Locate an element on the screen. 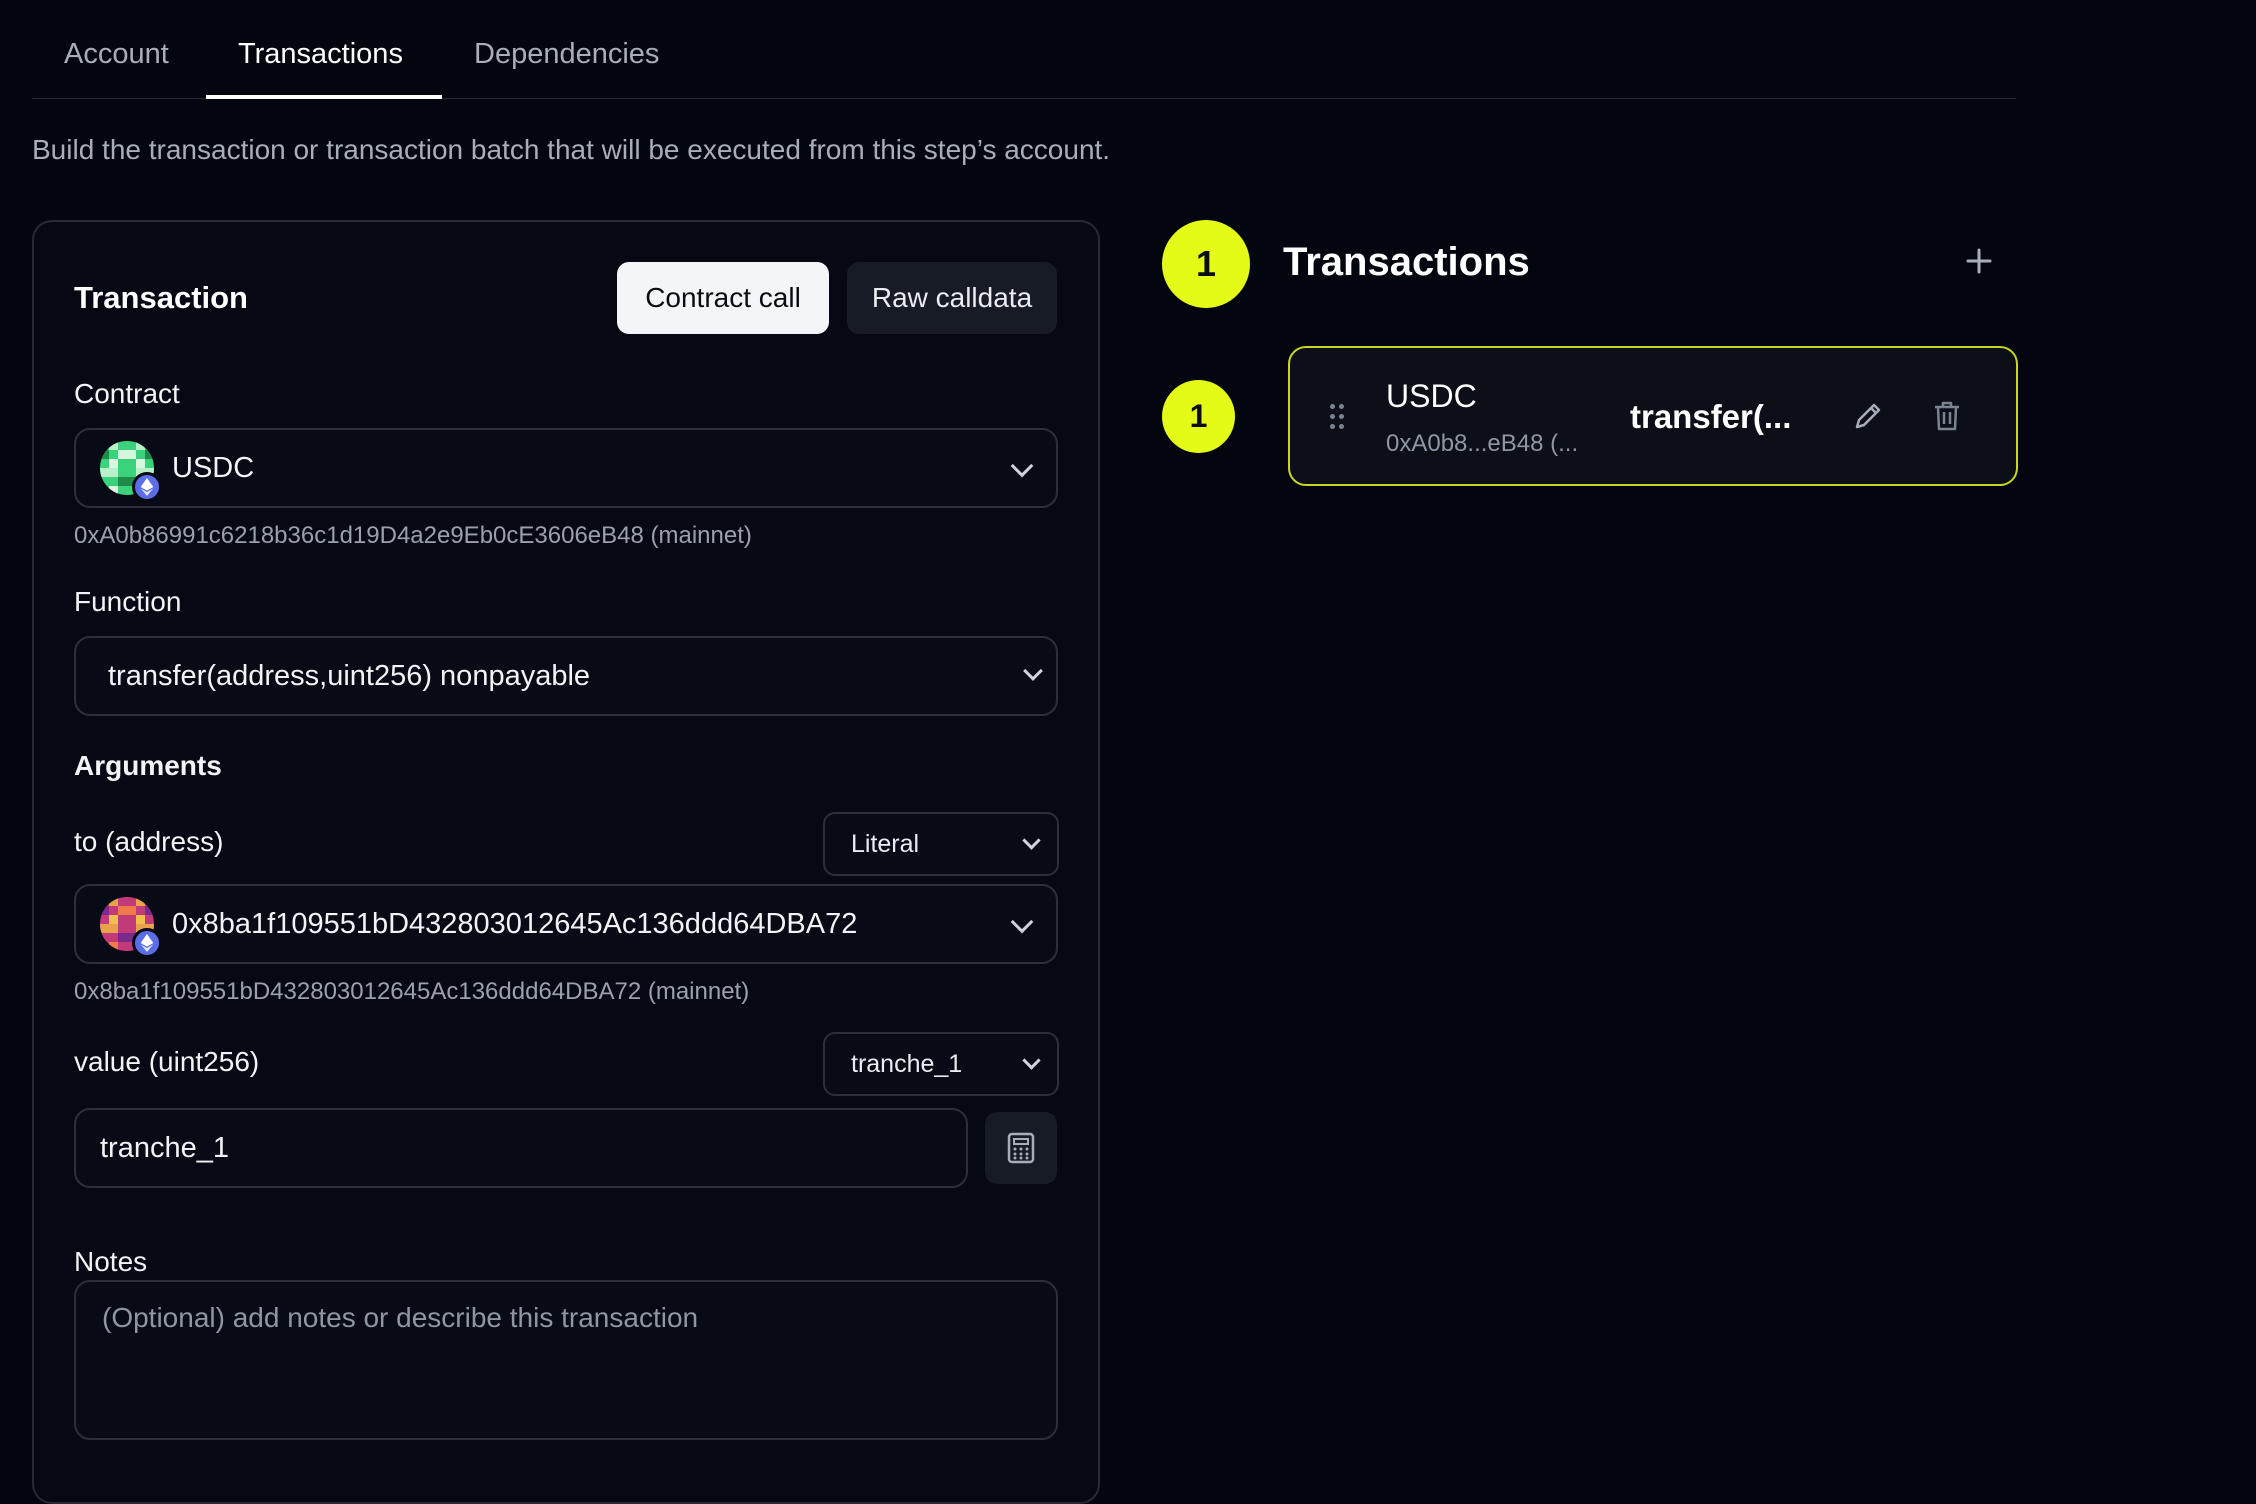  function-label: Function is located at coordinates (128, 601).